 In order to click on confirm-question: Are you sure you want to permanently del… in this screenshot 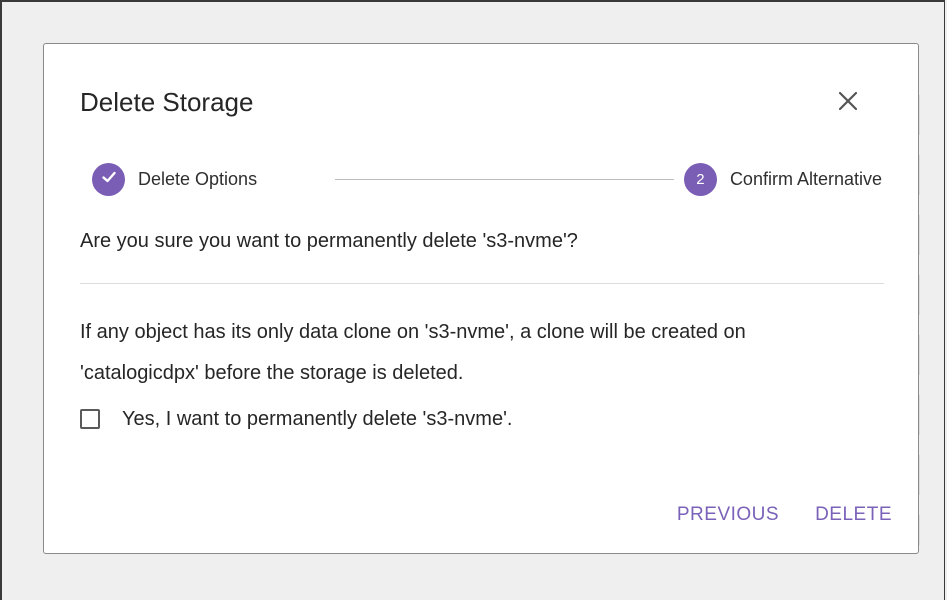, I will do `click(329, 241)`.